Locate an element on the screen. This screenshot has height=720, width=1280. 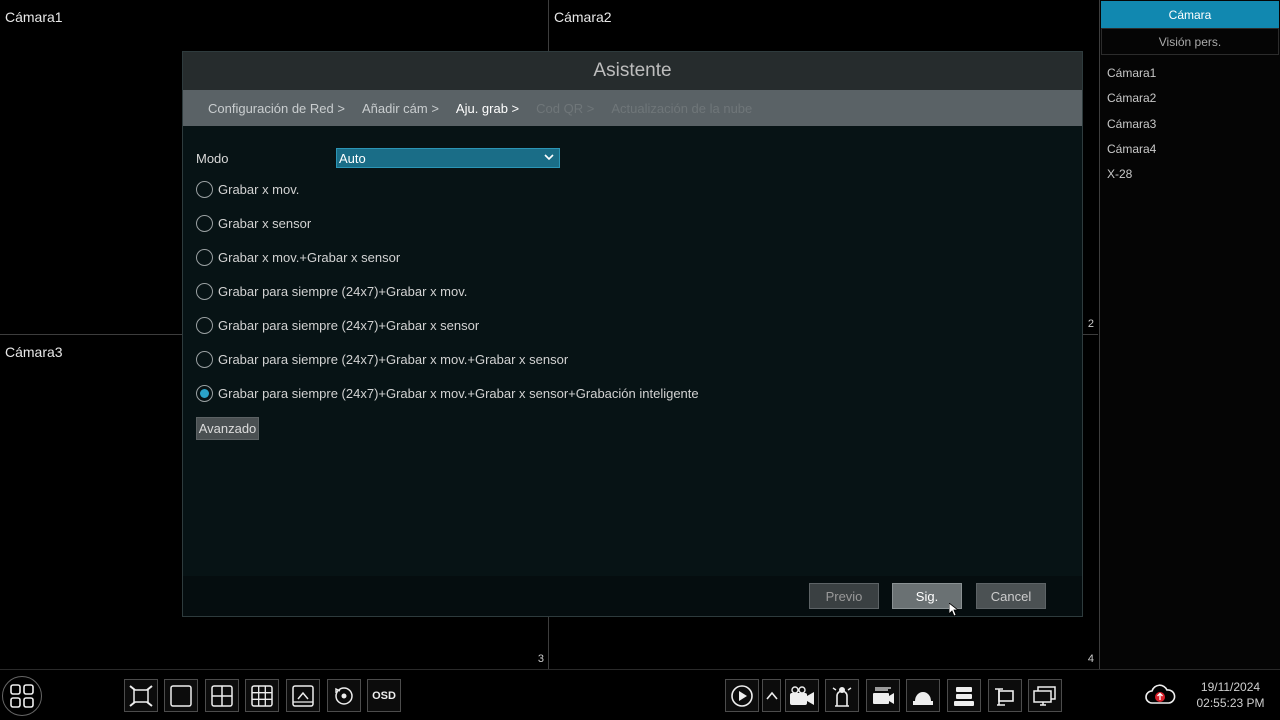
layout-1-button is located at coordinates (181, 695).